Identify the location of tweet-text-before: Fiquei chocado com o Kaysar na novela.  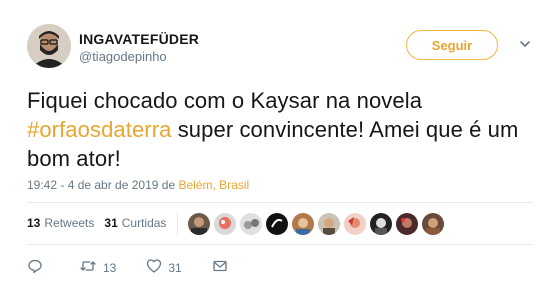
(225, 100).